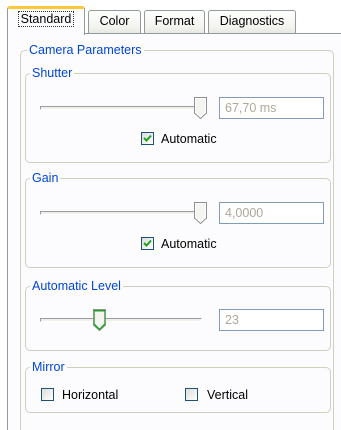 The height and width of the screenshot is (430, 341). What do you see at coordinates (178, 386) in the screenshot?
I see `mirror-group: Mirror Horizontal Vertical` at bounding box center [178, 386].